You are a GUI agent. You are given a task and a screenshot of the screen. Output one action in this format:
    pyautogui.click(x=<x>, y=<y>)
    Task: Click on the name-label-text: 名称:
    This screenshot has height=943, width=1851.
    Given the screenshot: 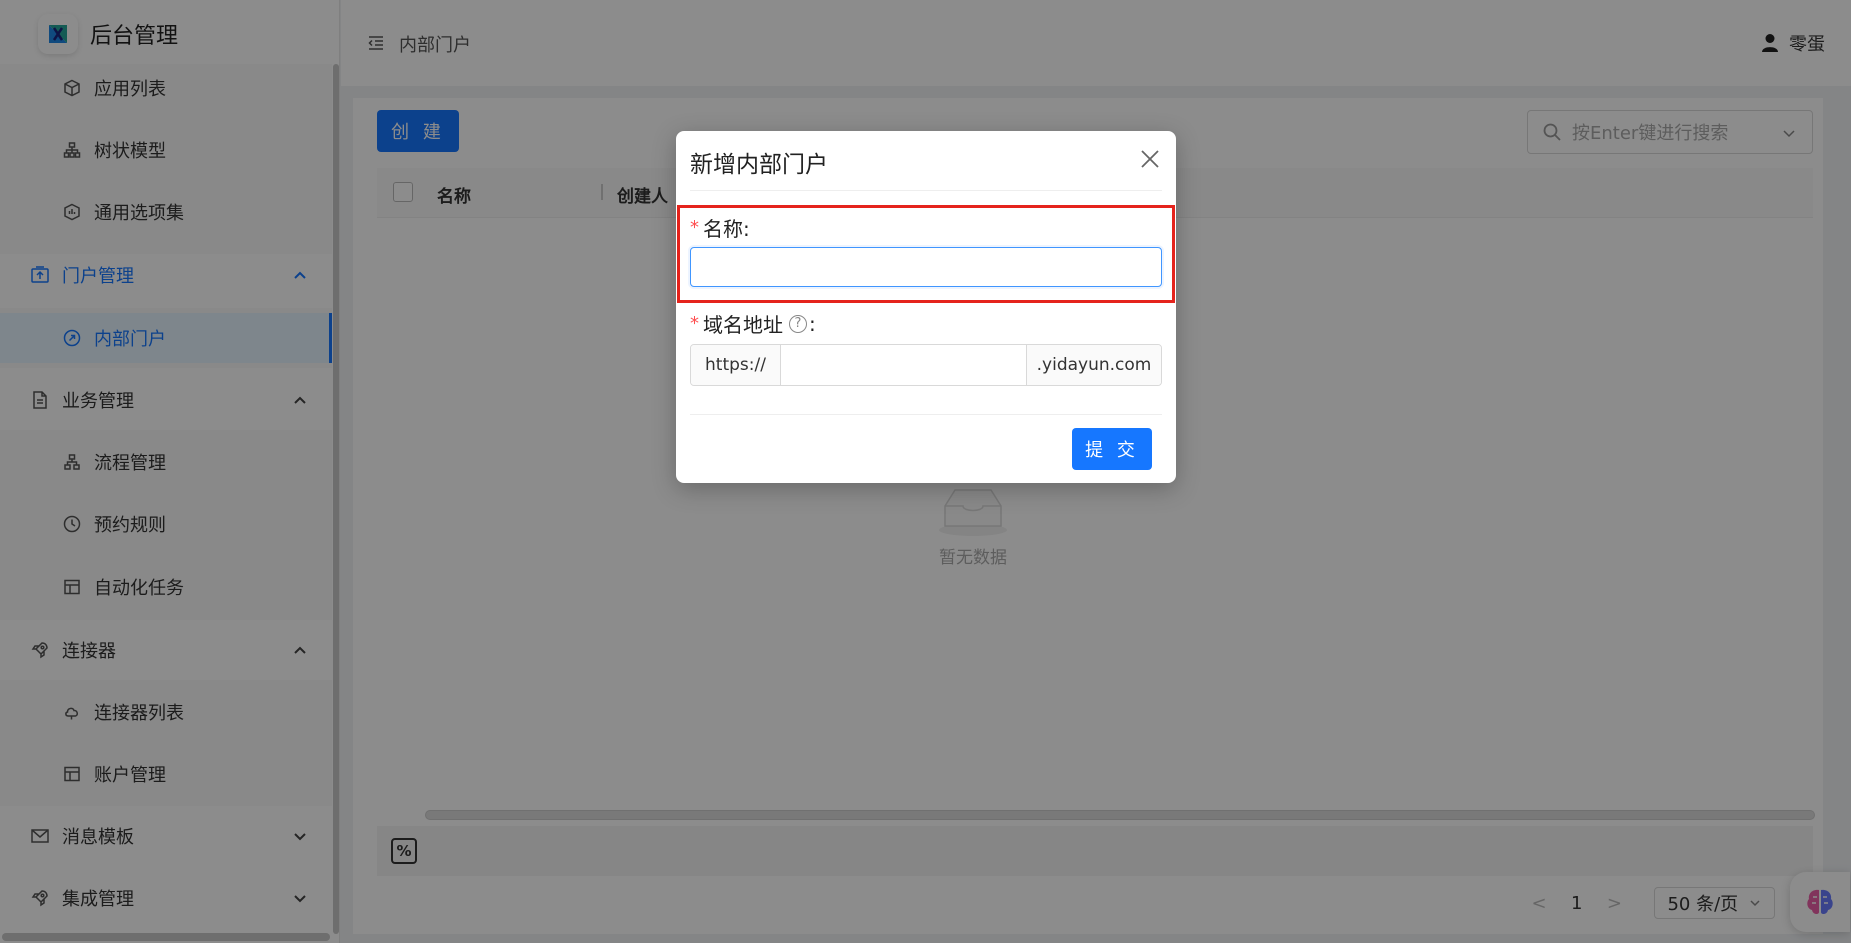 What is the action you would take?
    pyautogui.click(x=726, y=229)
    